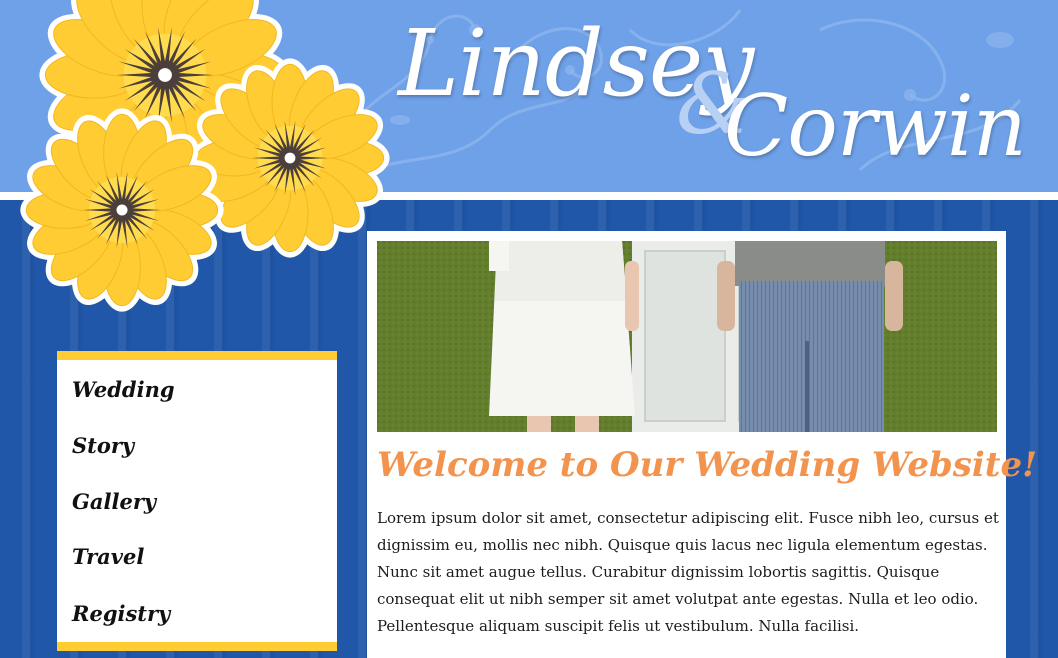 This screenshot has height=658, width=1058. I want to click on nav-item-story: Story, so click(103, 445).